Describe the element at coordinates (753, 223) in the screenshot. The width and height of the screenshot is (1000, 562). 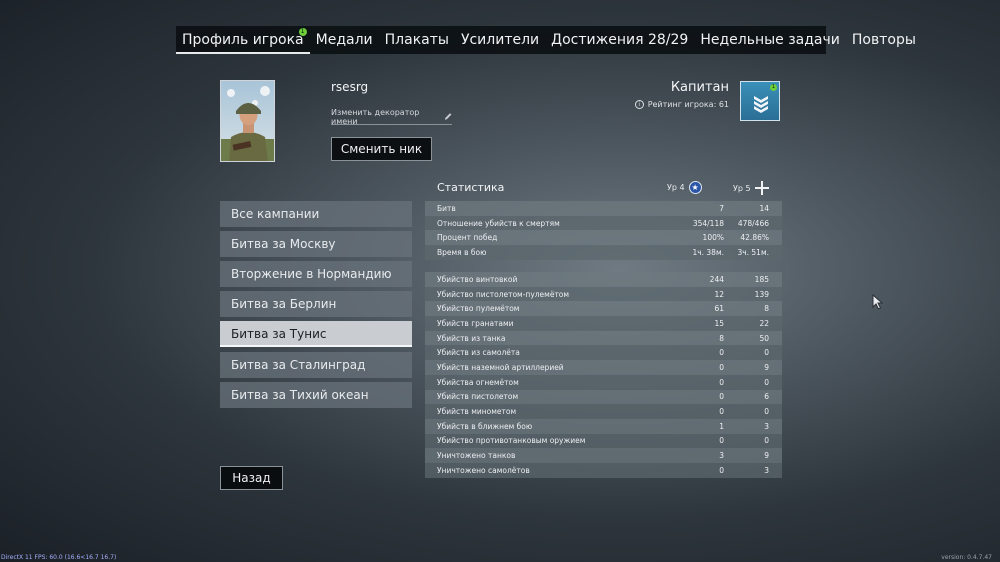
I see `stat-value-level5: 478/466` at that location.